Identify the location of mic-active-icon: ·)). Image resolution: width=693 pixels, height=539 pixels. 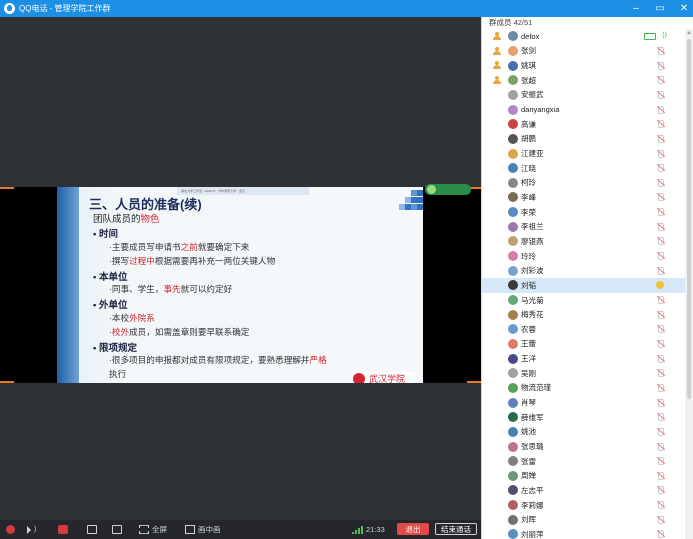
(663, 36).